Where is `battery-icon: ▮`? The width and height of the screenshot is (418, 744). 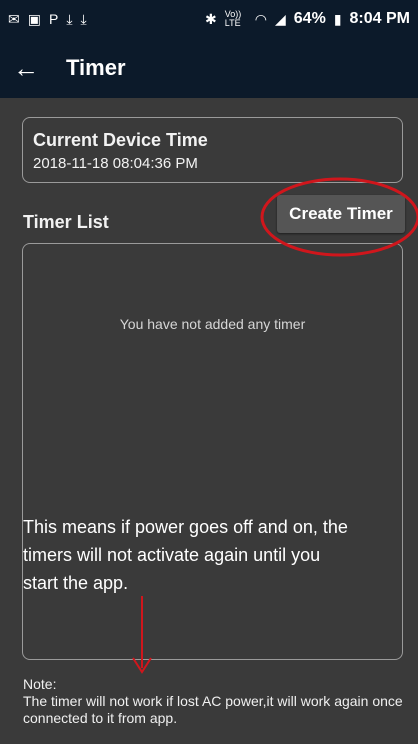 battery-icon: ▮ is located at coordinates (337, 19).